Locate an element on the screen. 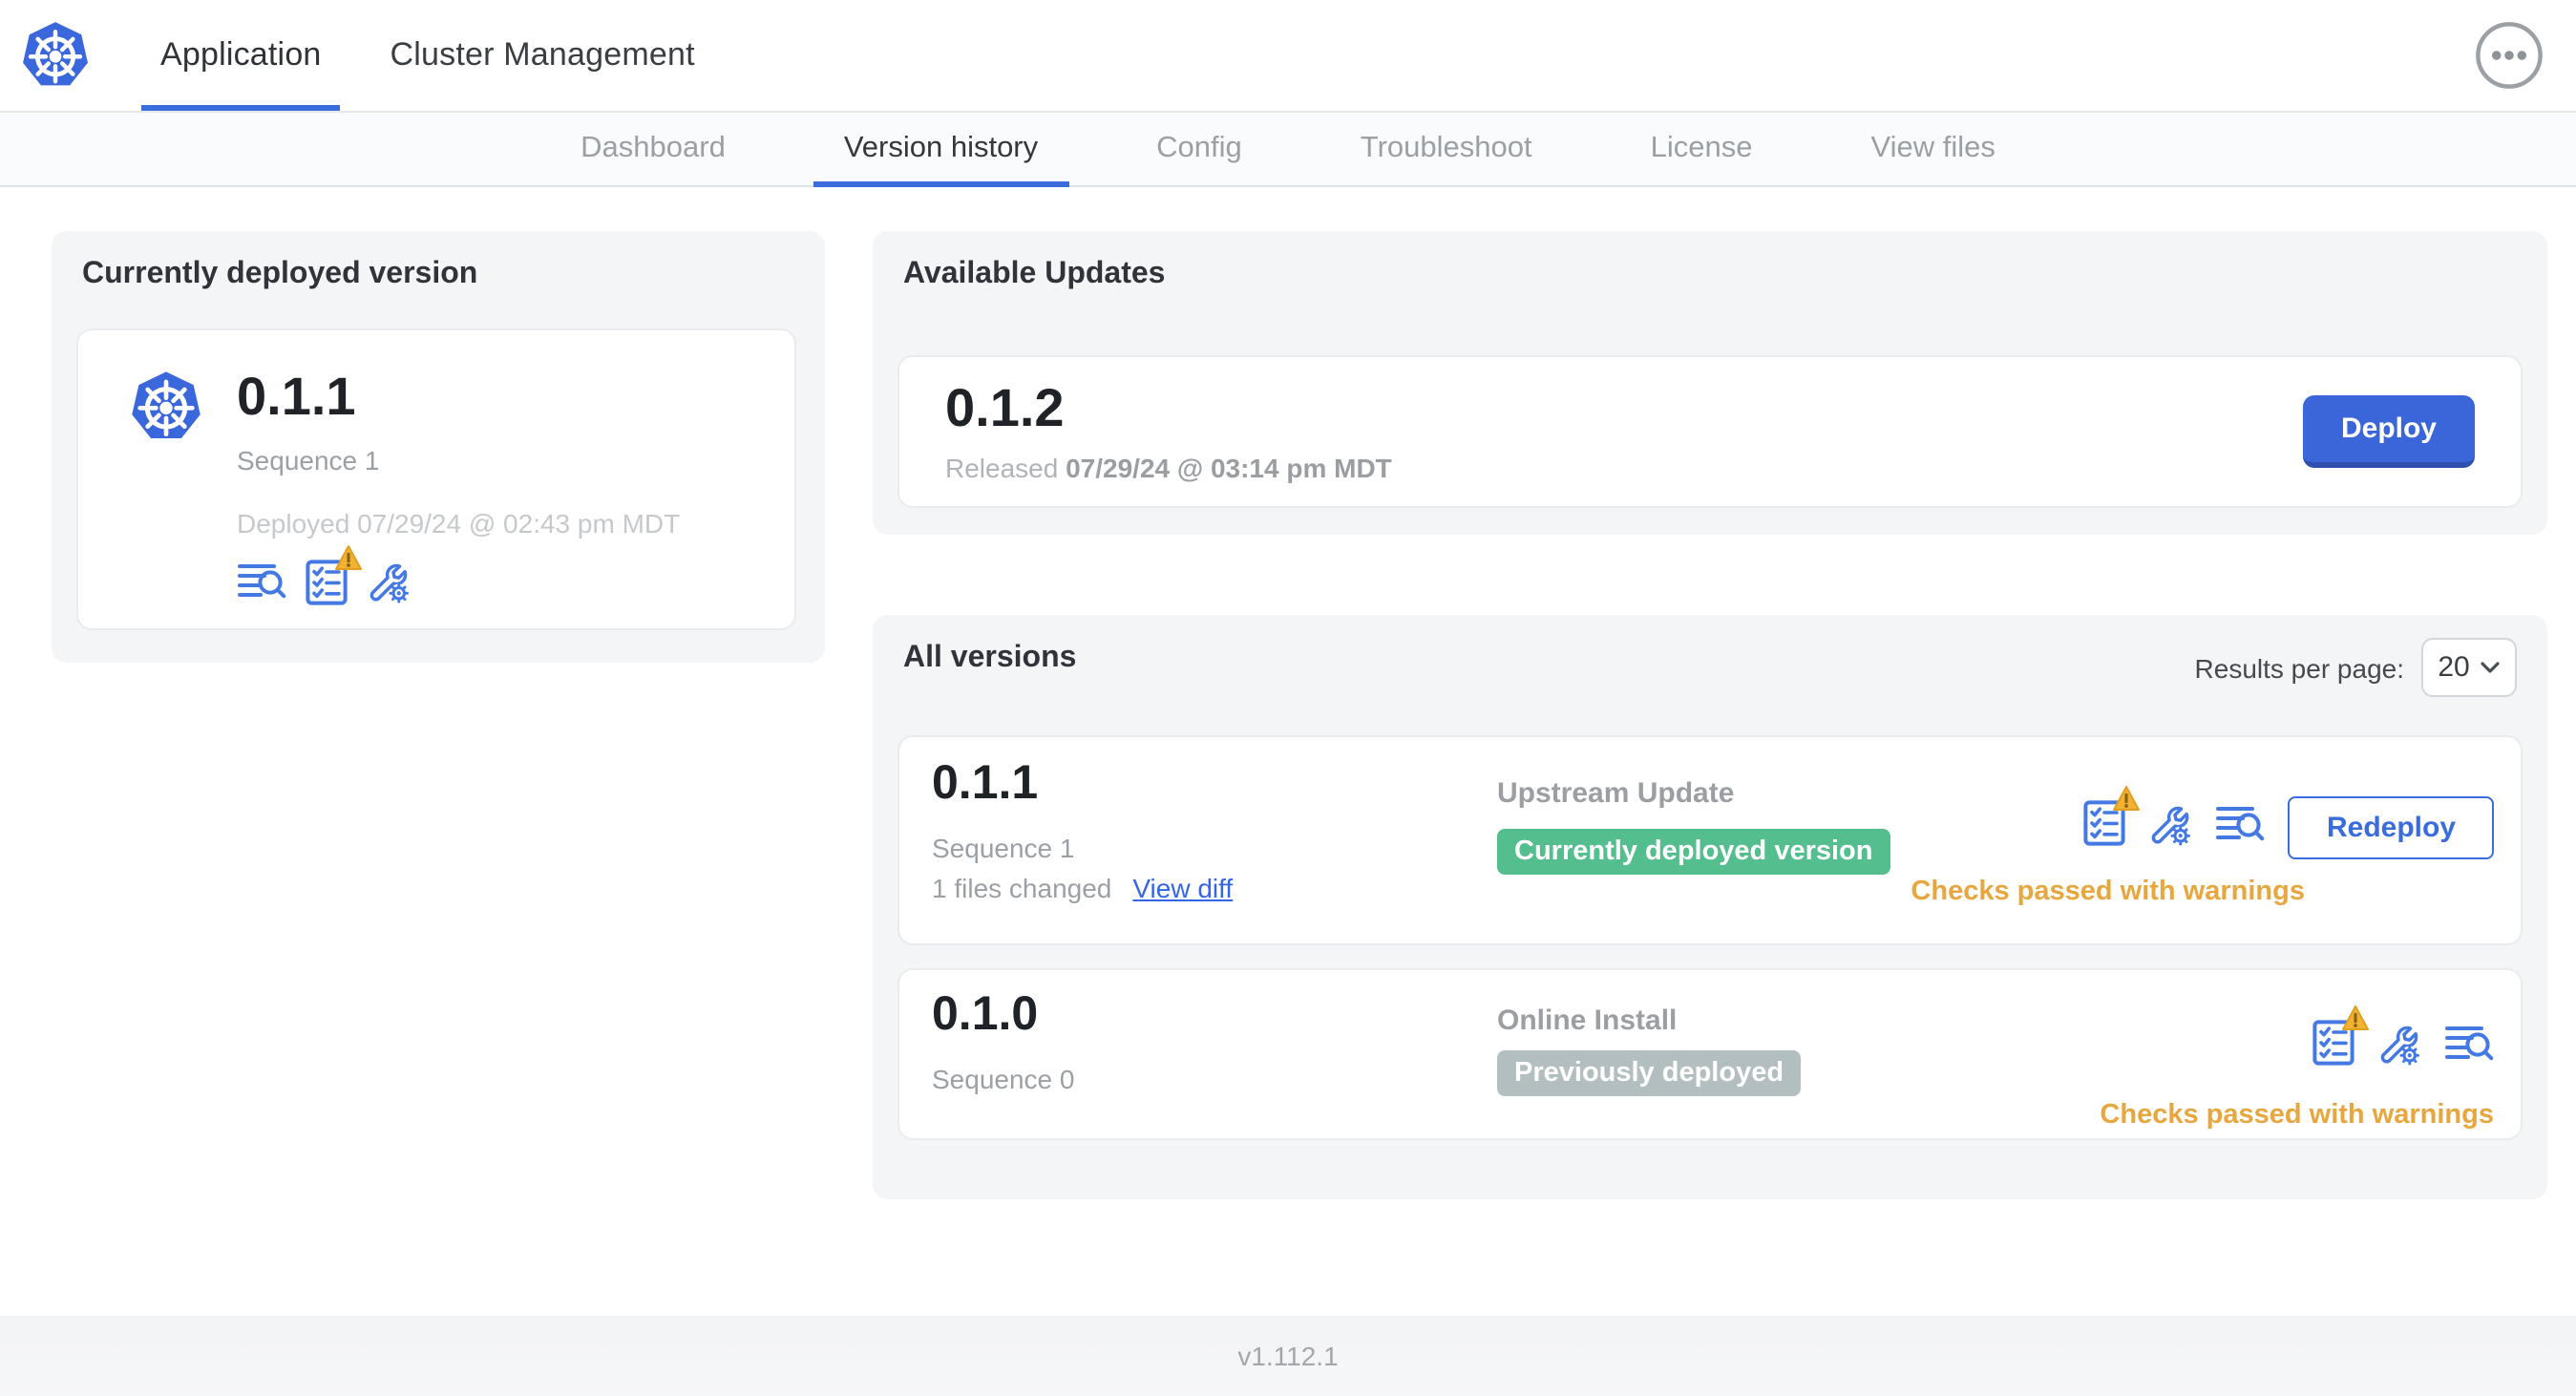  ellipsis-circle-icon is located at coordinates (2509, 55).